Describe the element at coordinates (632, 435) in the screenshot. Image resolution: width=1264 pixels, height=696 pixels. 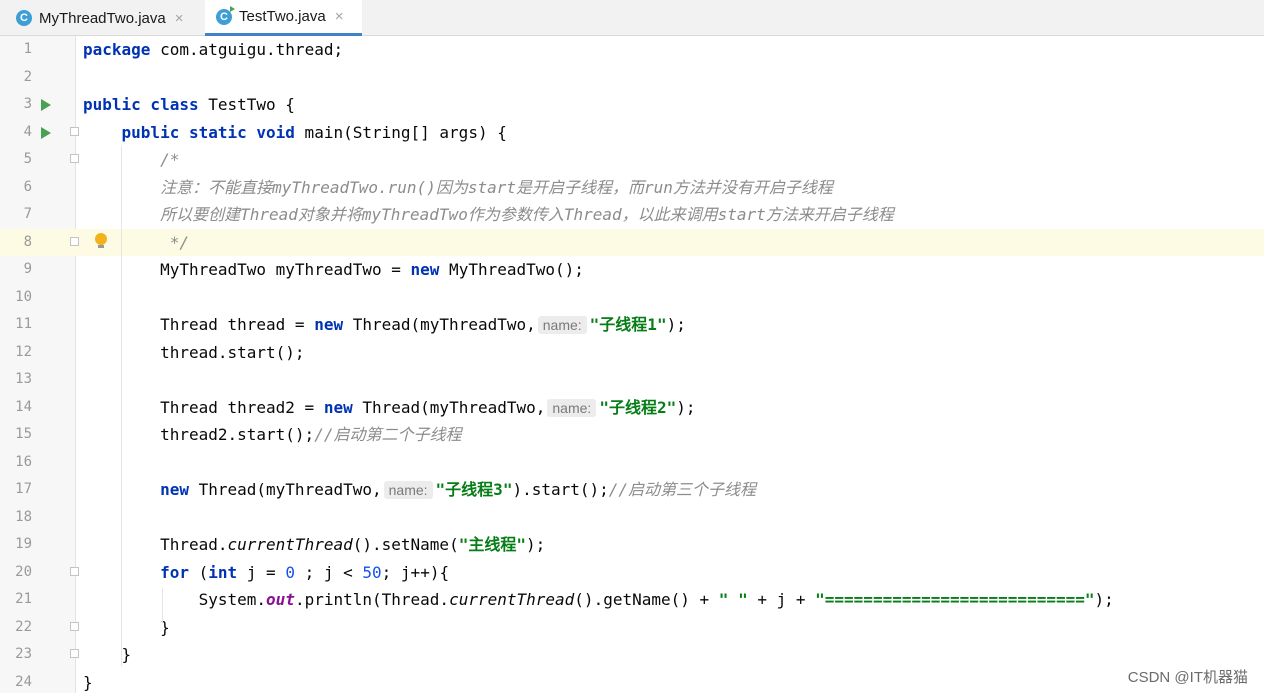
I see `code-line: 15 thread2.start();//启动第二个子线程` at that location.